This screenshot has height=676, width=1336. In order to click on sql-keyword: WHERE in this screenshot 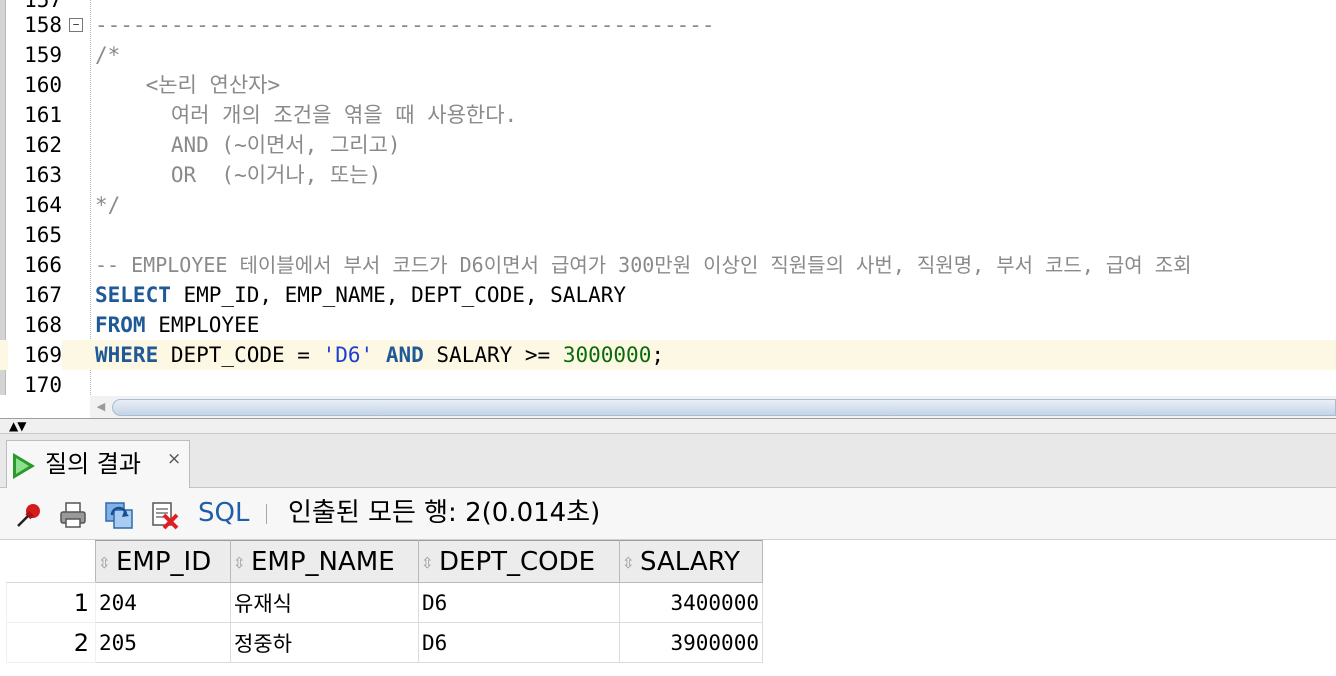, I will do `click(127, 355)`.